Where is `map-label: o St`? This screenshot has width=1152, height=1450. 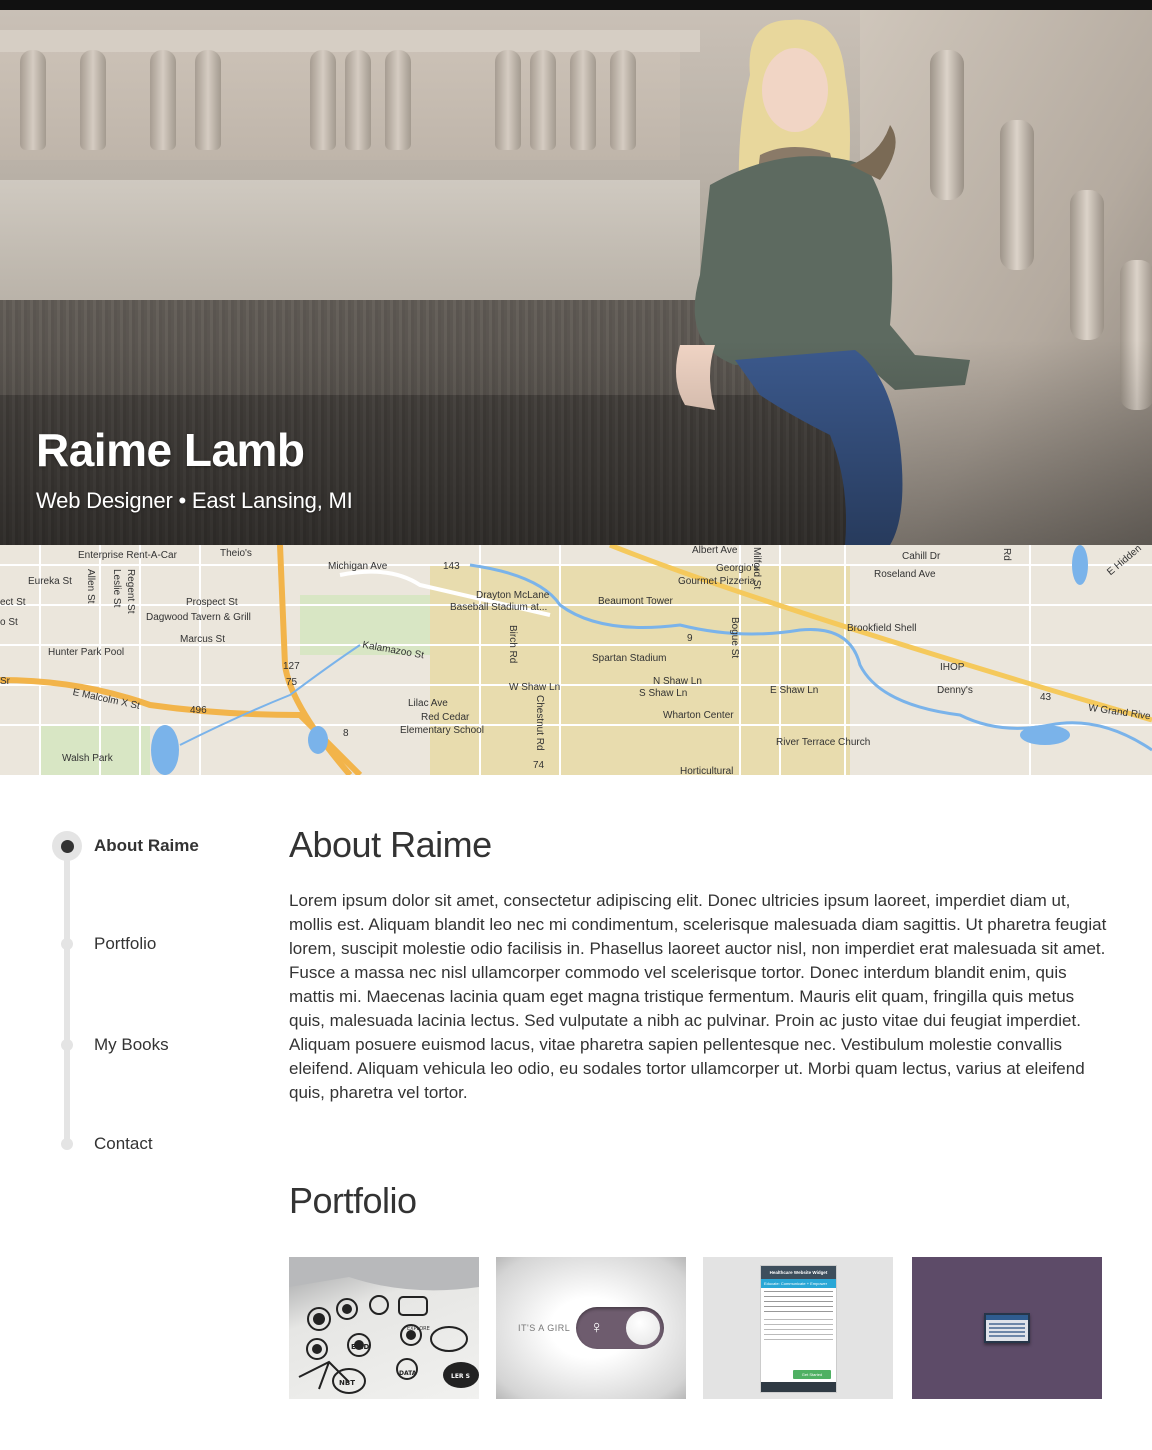
map-label: o St is located at coordinates (9, 622).